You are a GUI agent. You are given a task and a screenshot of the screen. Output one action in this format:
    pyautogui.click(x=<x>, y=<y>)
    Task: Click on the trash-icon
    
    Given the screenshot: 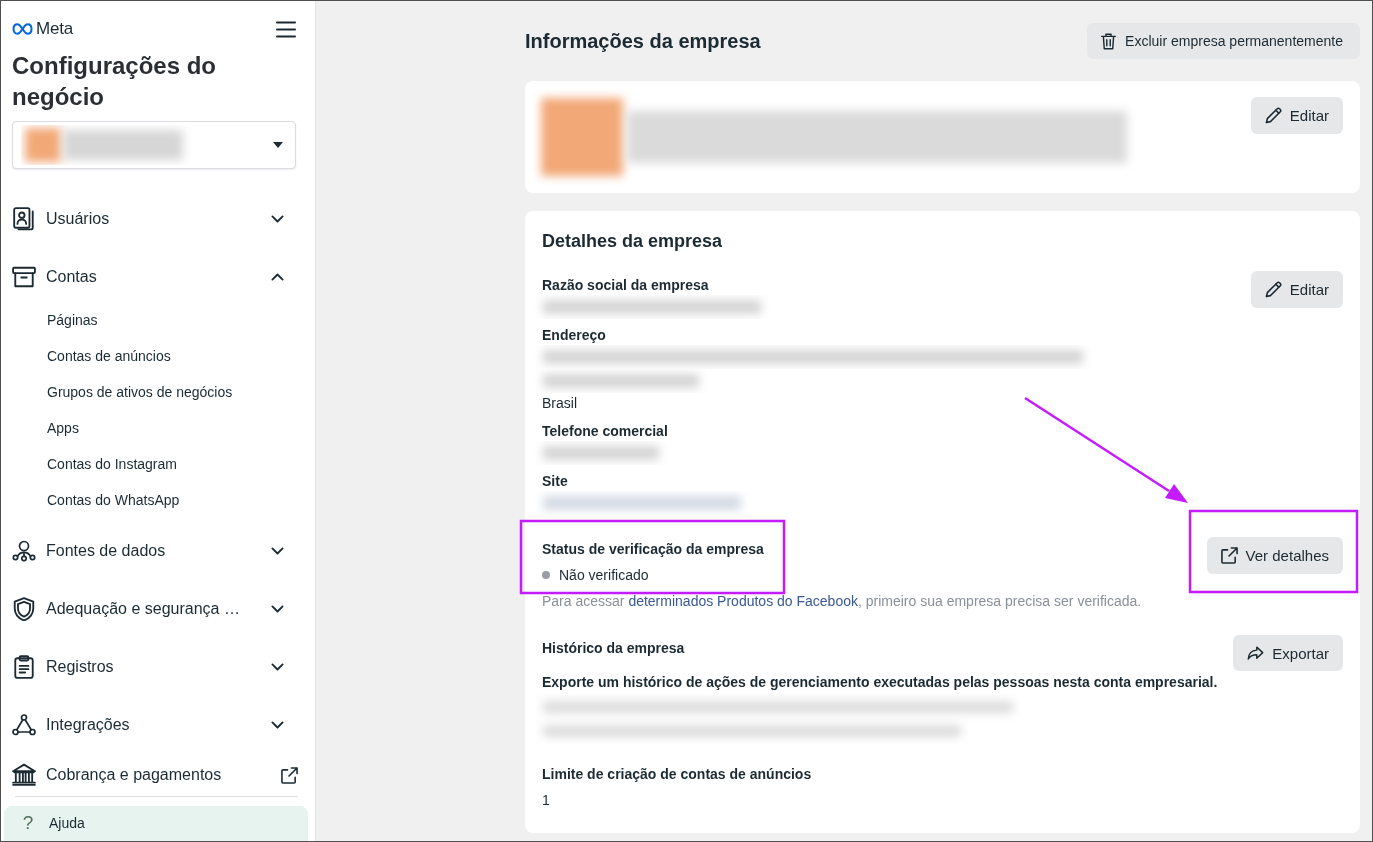 What is the action you would take?
    pyautogui.click(x=1109, y=41)
    